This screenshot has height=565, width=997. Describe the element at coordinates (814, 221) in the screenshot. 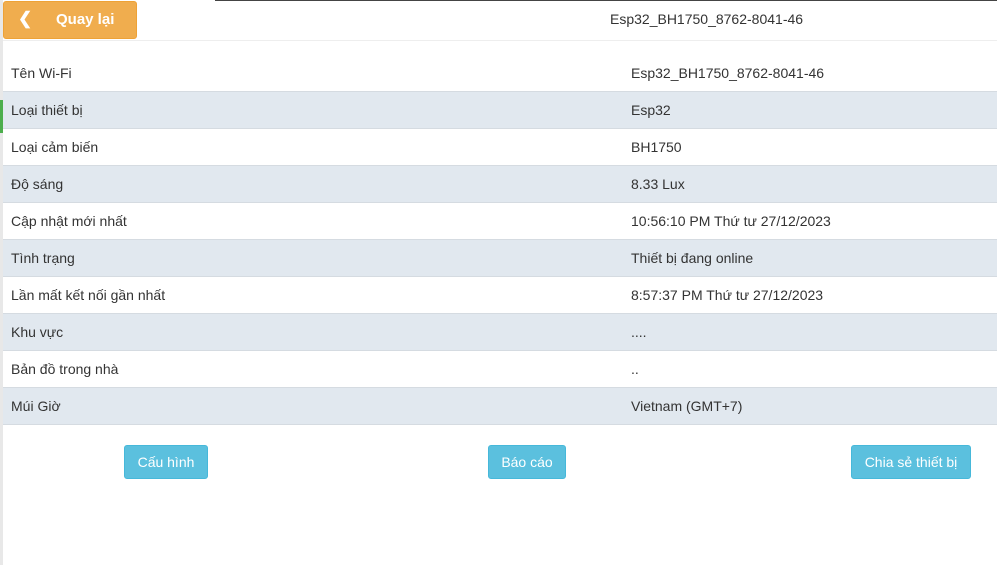

I see `row-value: 10:56:10 PM Thứ tư 27/12/2023` at that location.